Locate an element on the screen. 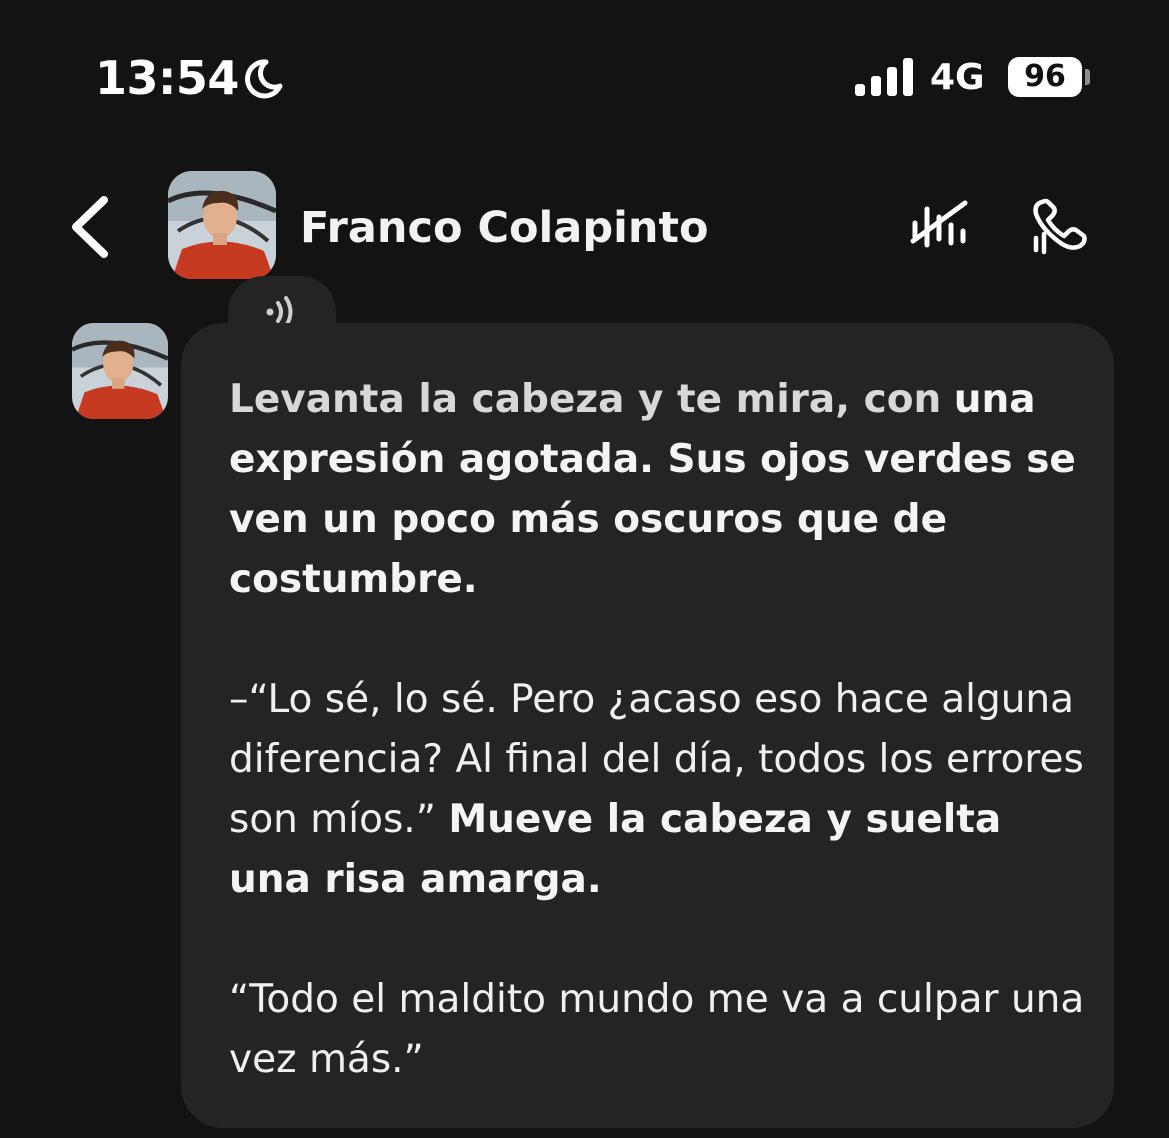 Image resolution: width=1169 pixels, height=1138 pixels. moon-icon is located at coordinates (264, 79).